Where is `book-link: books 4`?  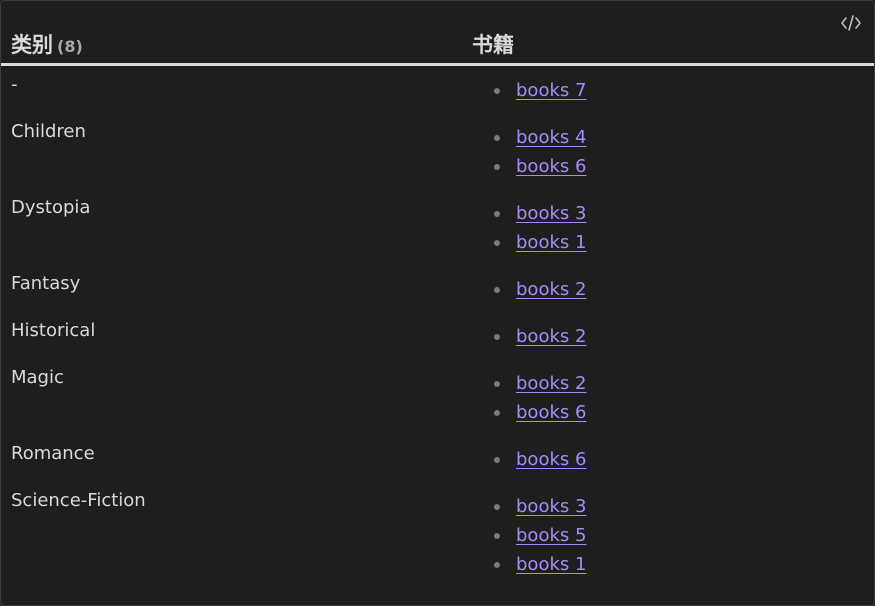
book-link: books 4 is located at coordinates (551, 137).